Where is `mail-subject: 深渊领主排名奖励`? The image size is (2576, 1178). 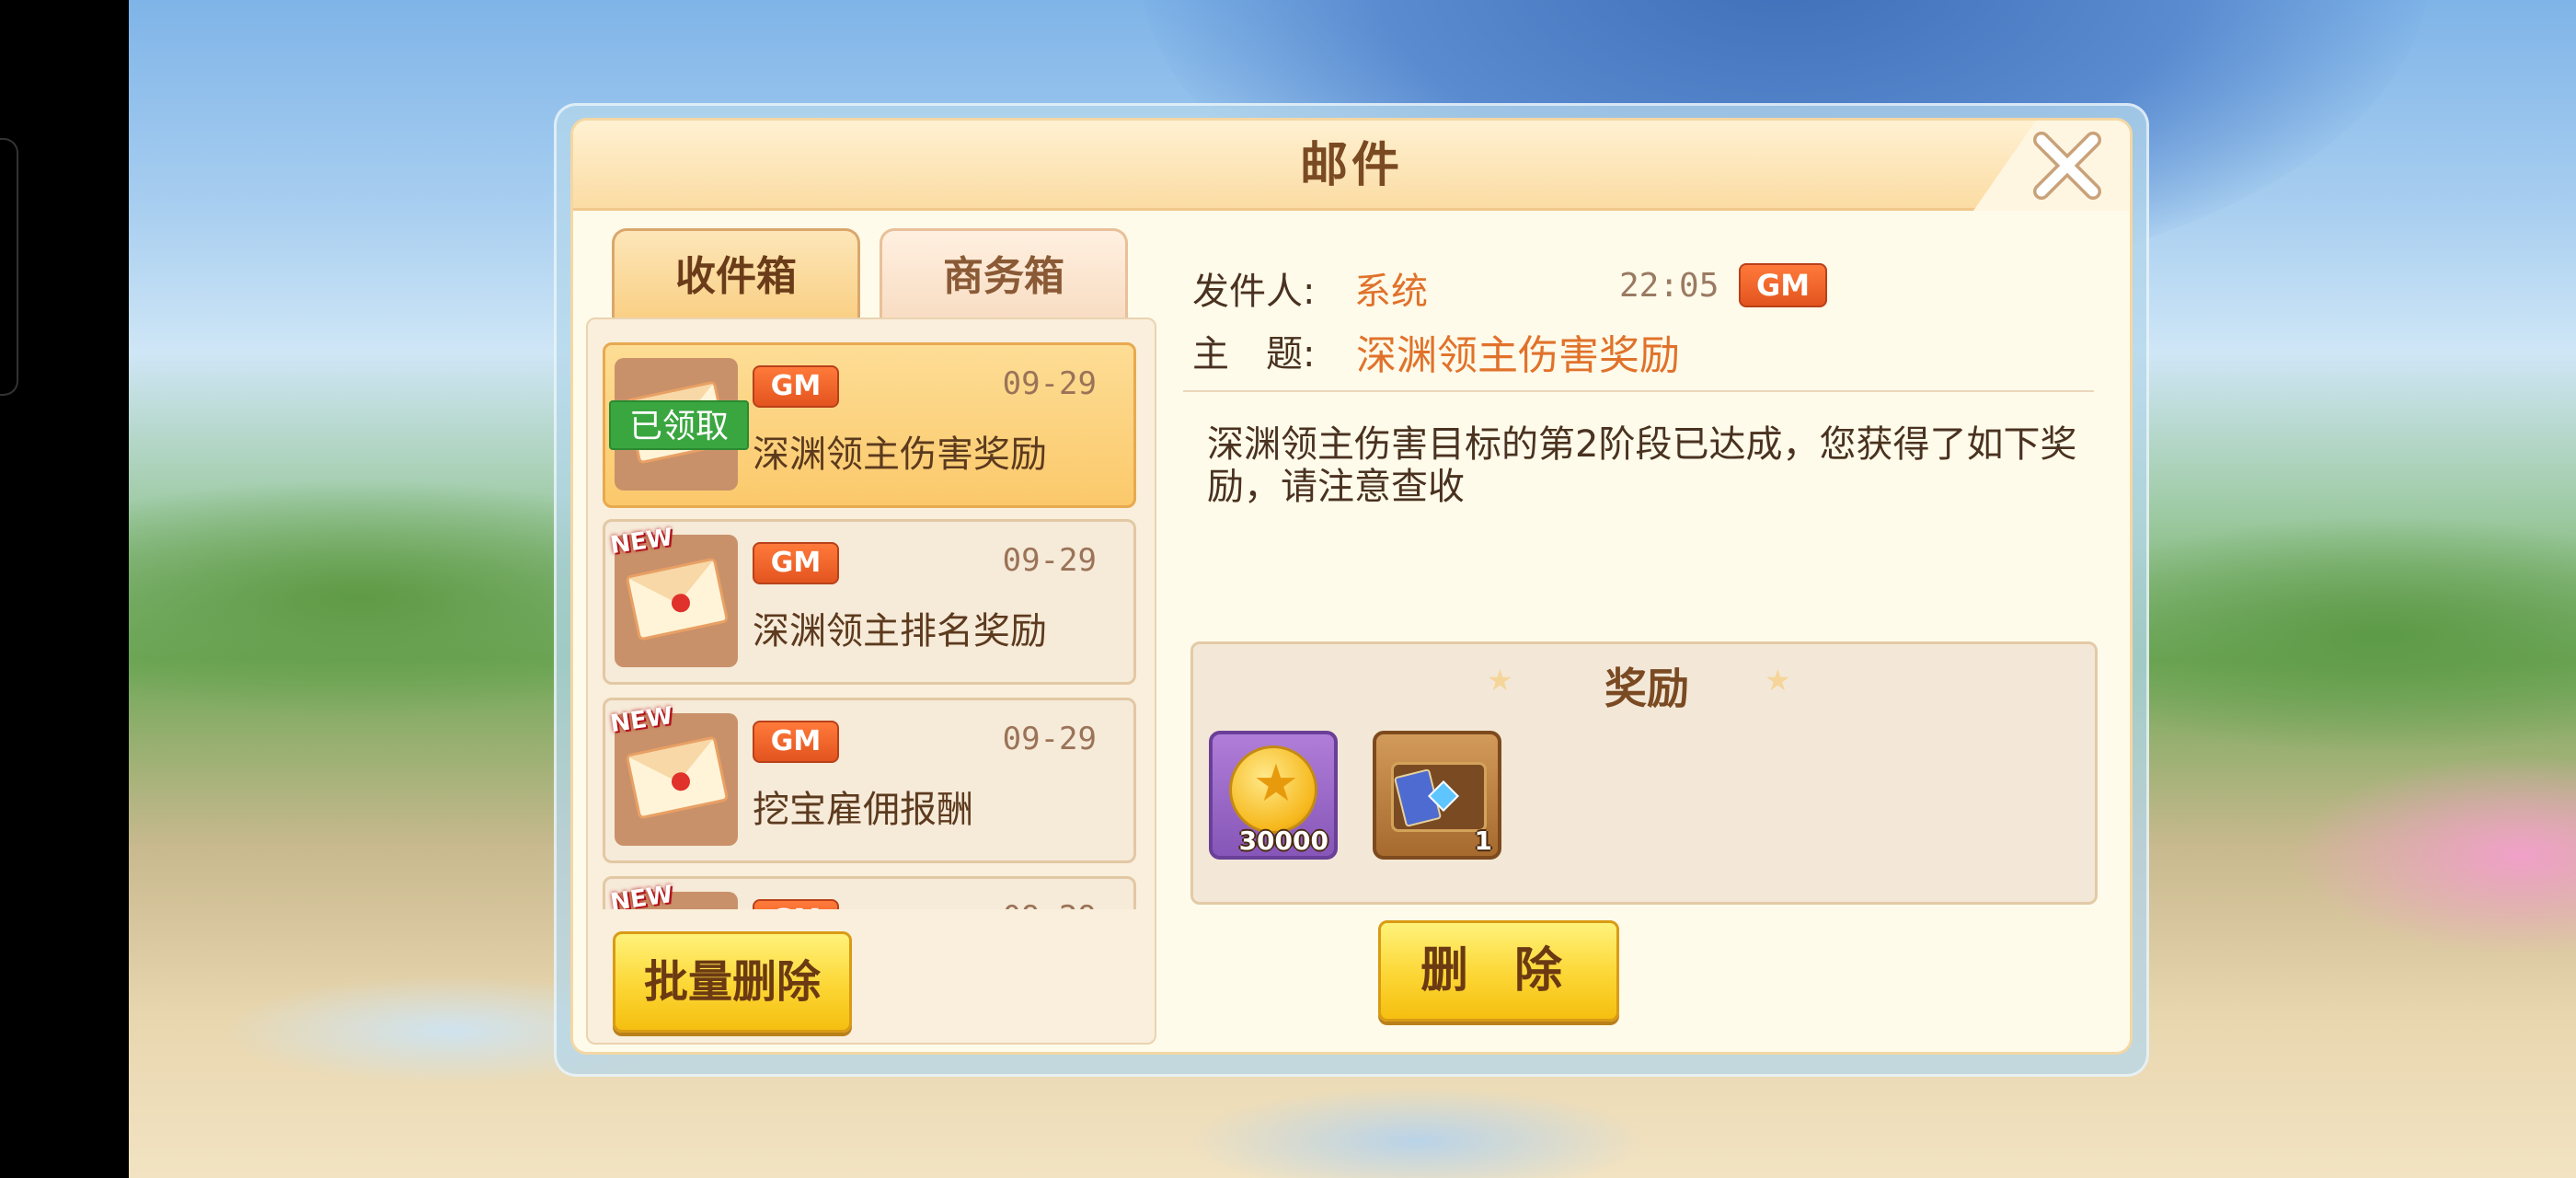 mail-subject: 深渊领主排名奖励 is located at coordinates (900, 631).